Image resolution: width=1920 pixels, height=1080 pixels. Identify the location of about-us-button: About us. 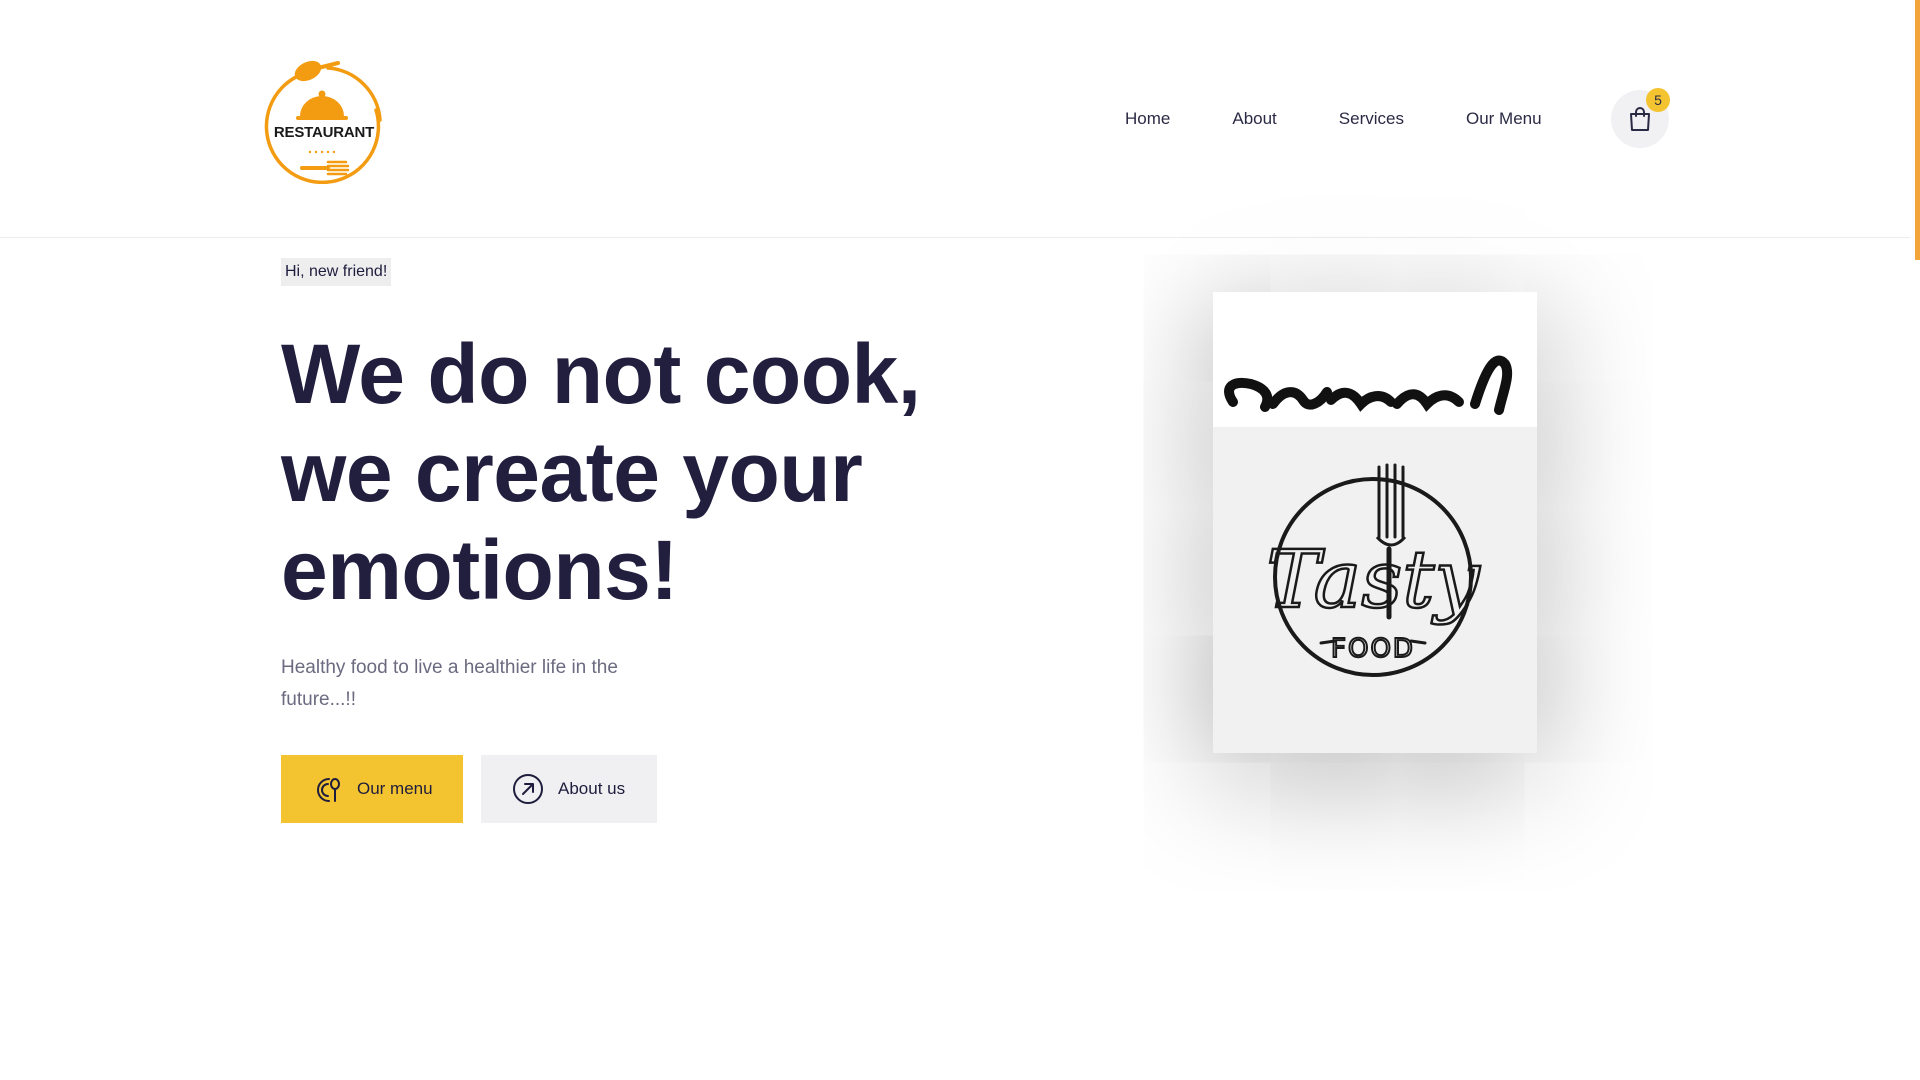
(569, 789).